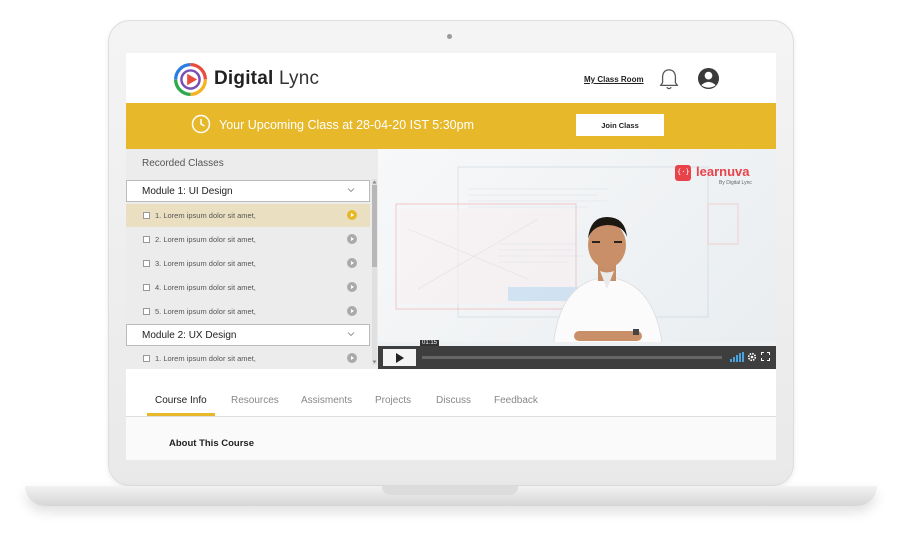 The width and height of the screenshot is (900, 547). What do you see at coordinates (450, 490) in the screenshot?
I see `laptop-notch` at bounding box center [450, 490].